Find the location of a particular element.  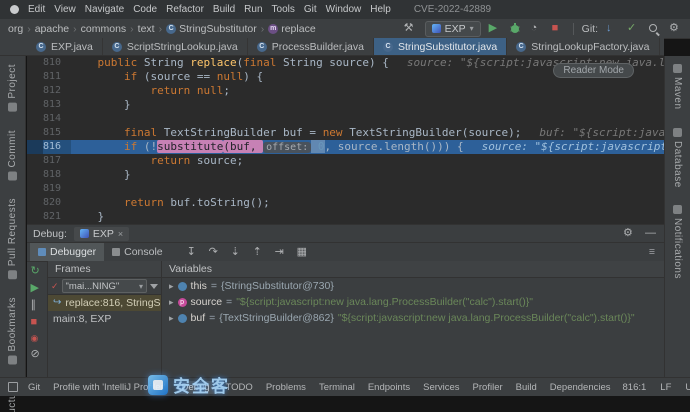

evaluate-expression-icon: ▦ is located at coordinates (303, 252).